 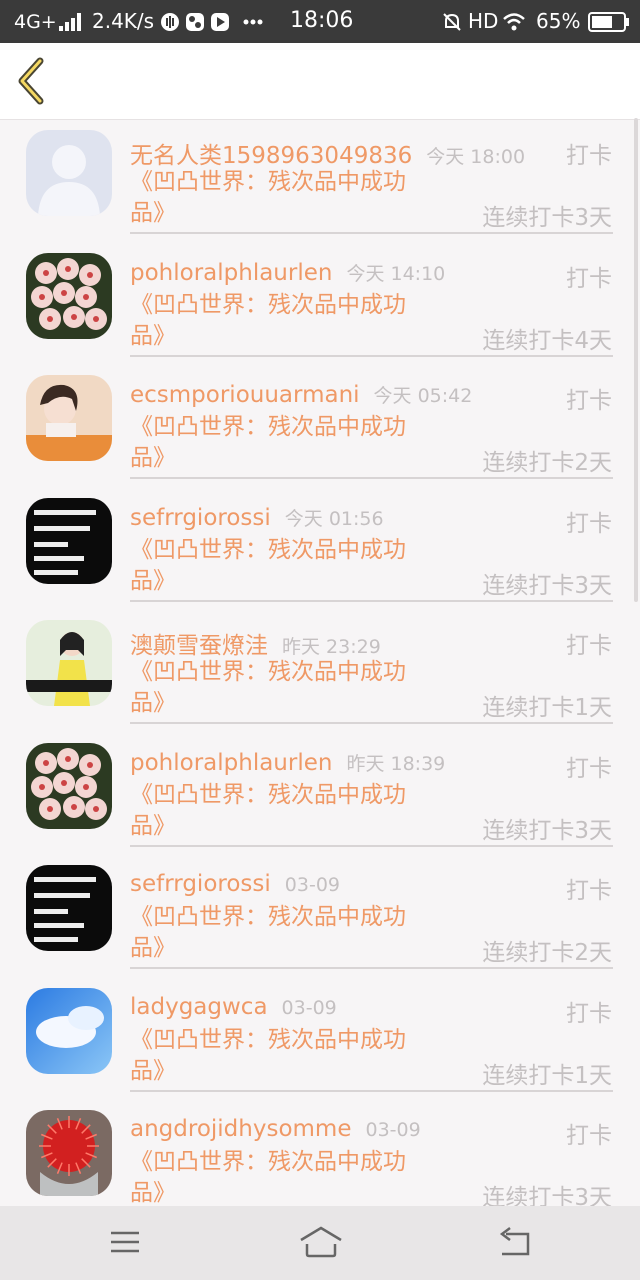 I want to click on checkin-time: 昨天 23:29, so click(x=331, y=647).